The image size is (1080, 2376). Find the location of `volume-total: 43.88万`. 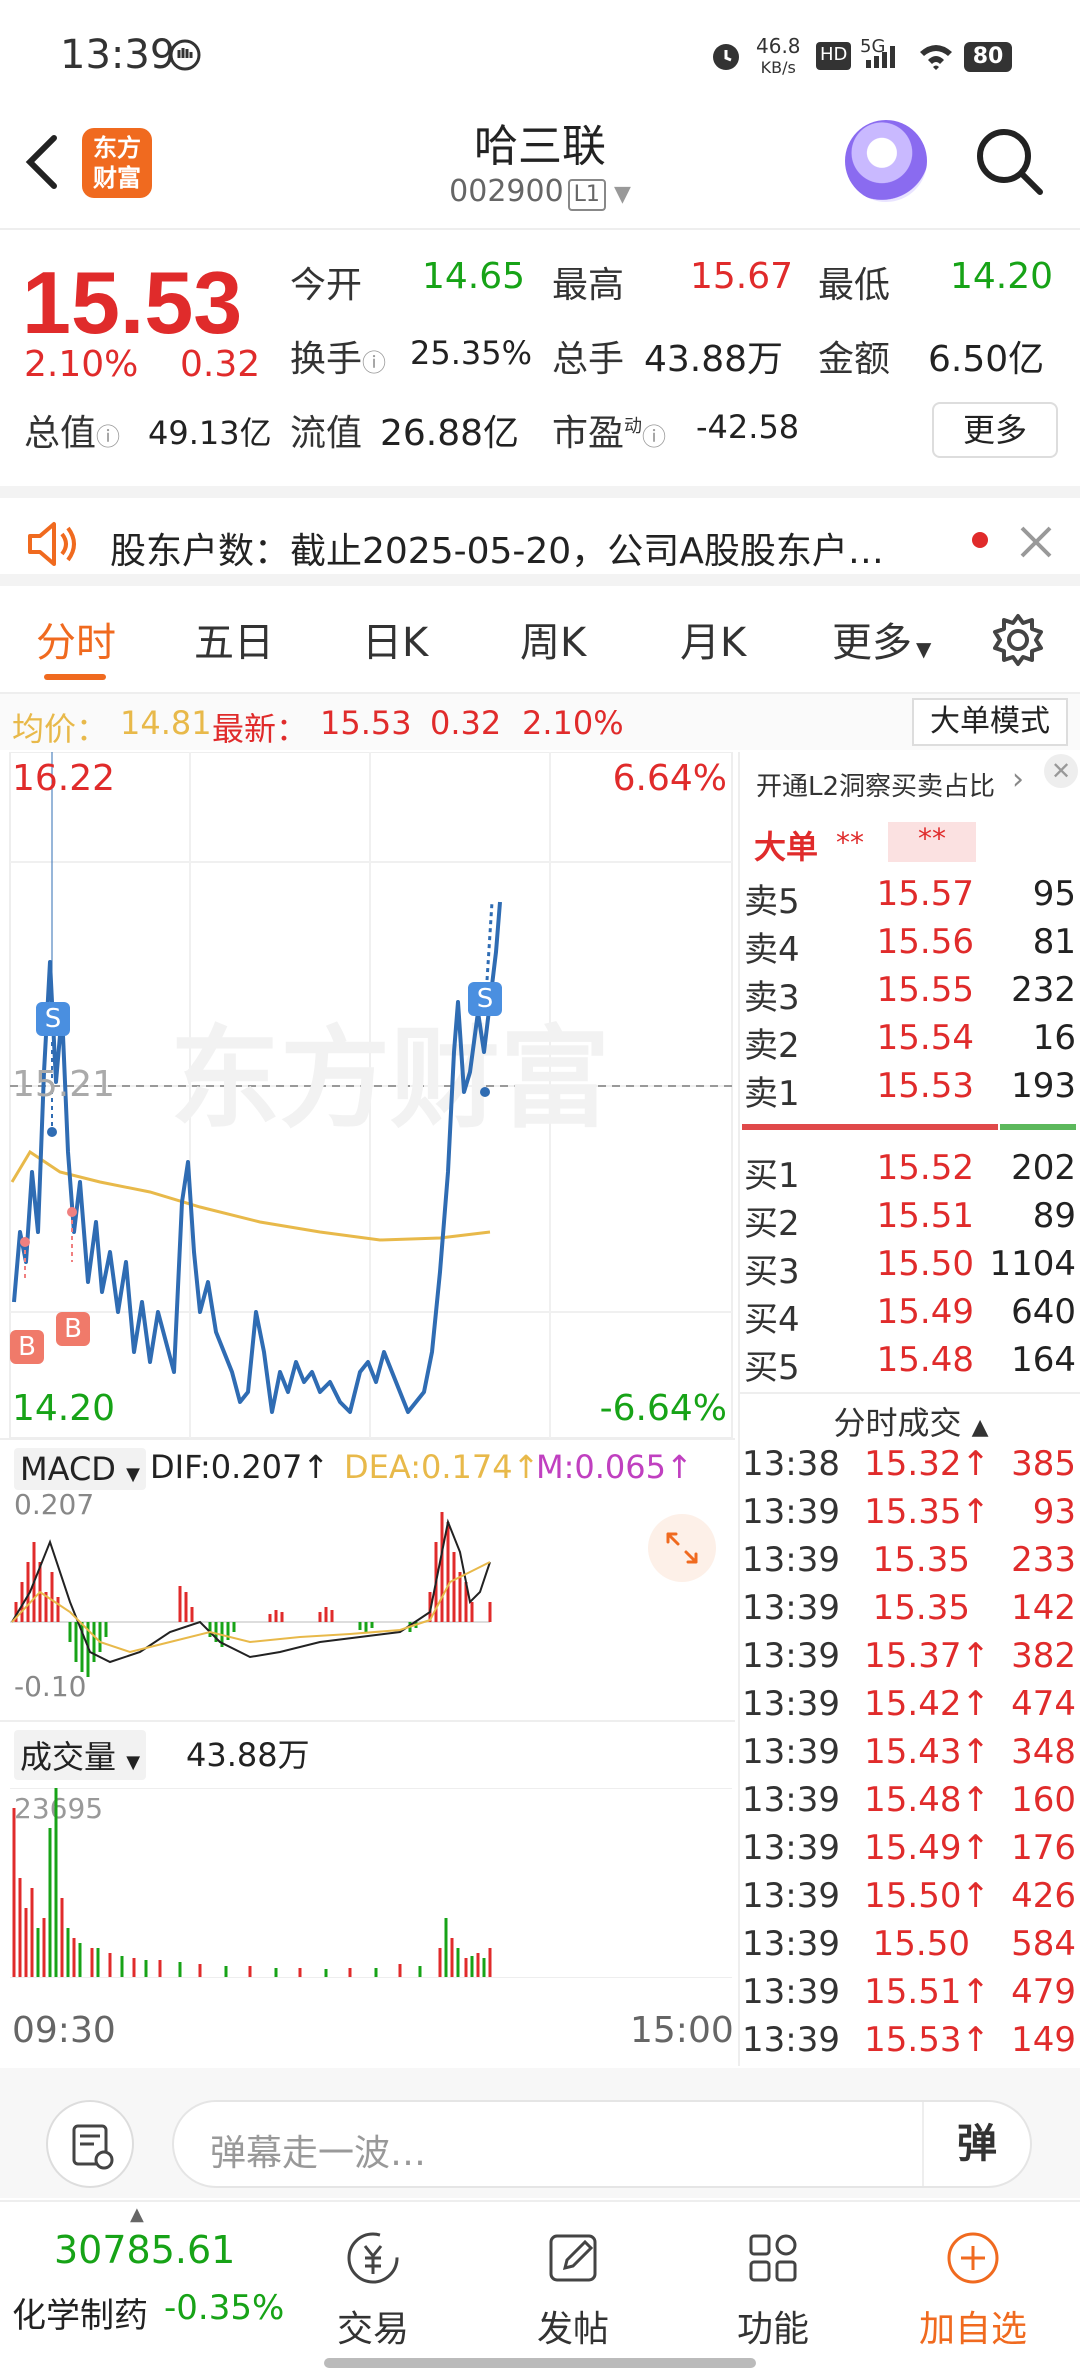

volume-total: 43.88万 is located at coordinates (248, 1755).